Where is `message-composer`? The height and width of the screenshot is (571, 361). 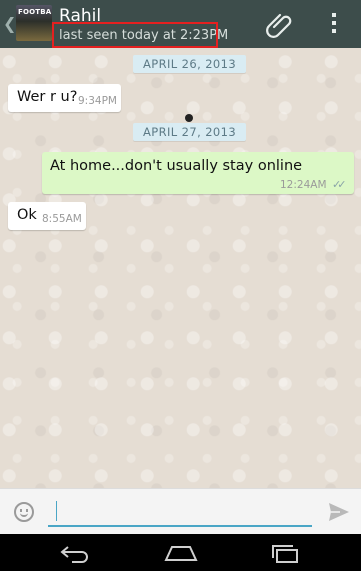 message-composer is located at coordinates (180, 511).